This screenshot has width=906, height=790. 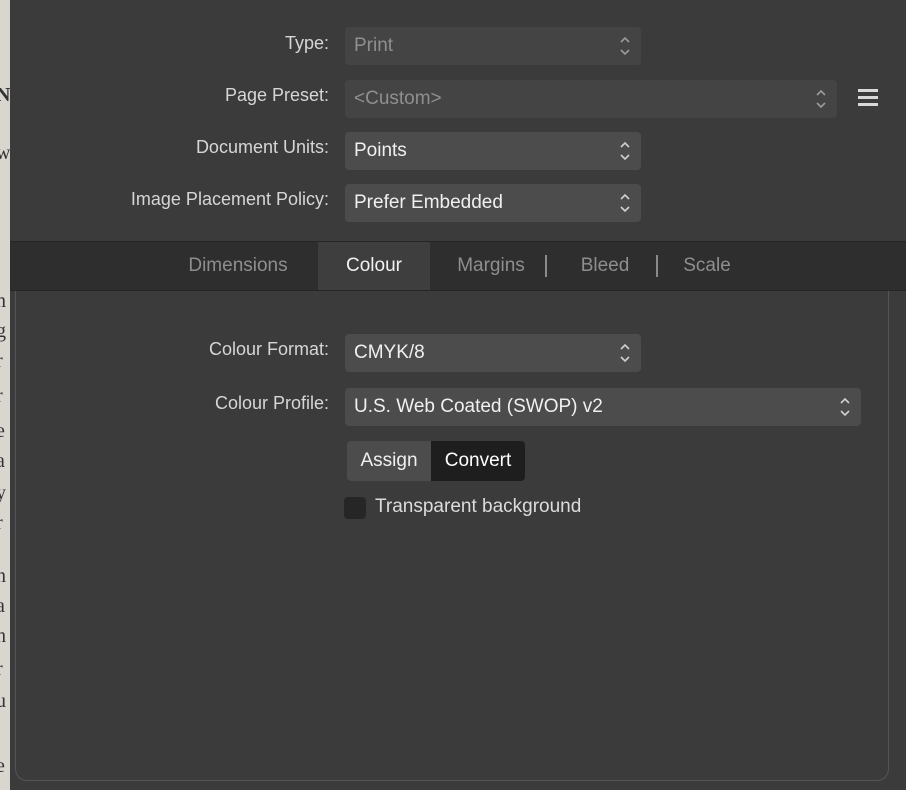 I want to click on document-units-select: Points, so click(x=493, y=151).